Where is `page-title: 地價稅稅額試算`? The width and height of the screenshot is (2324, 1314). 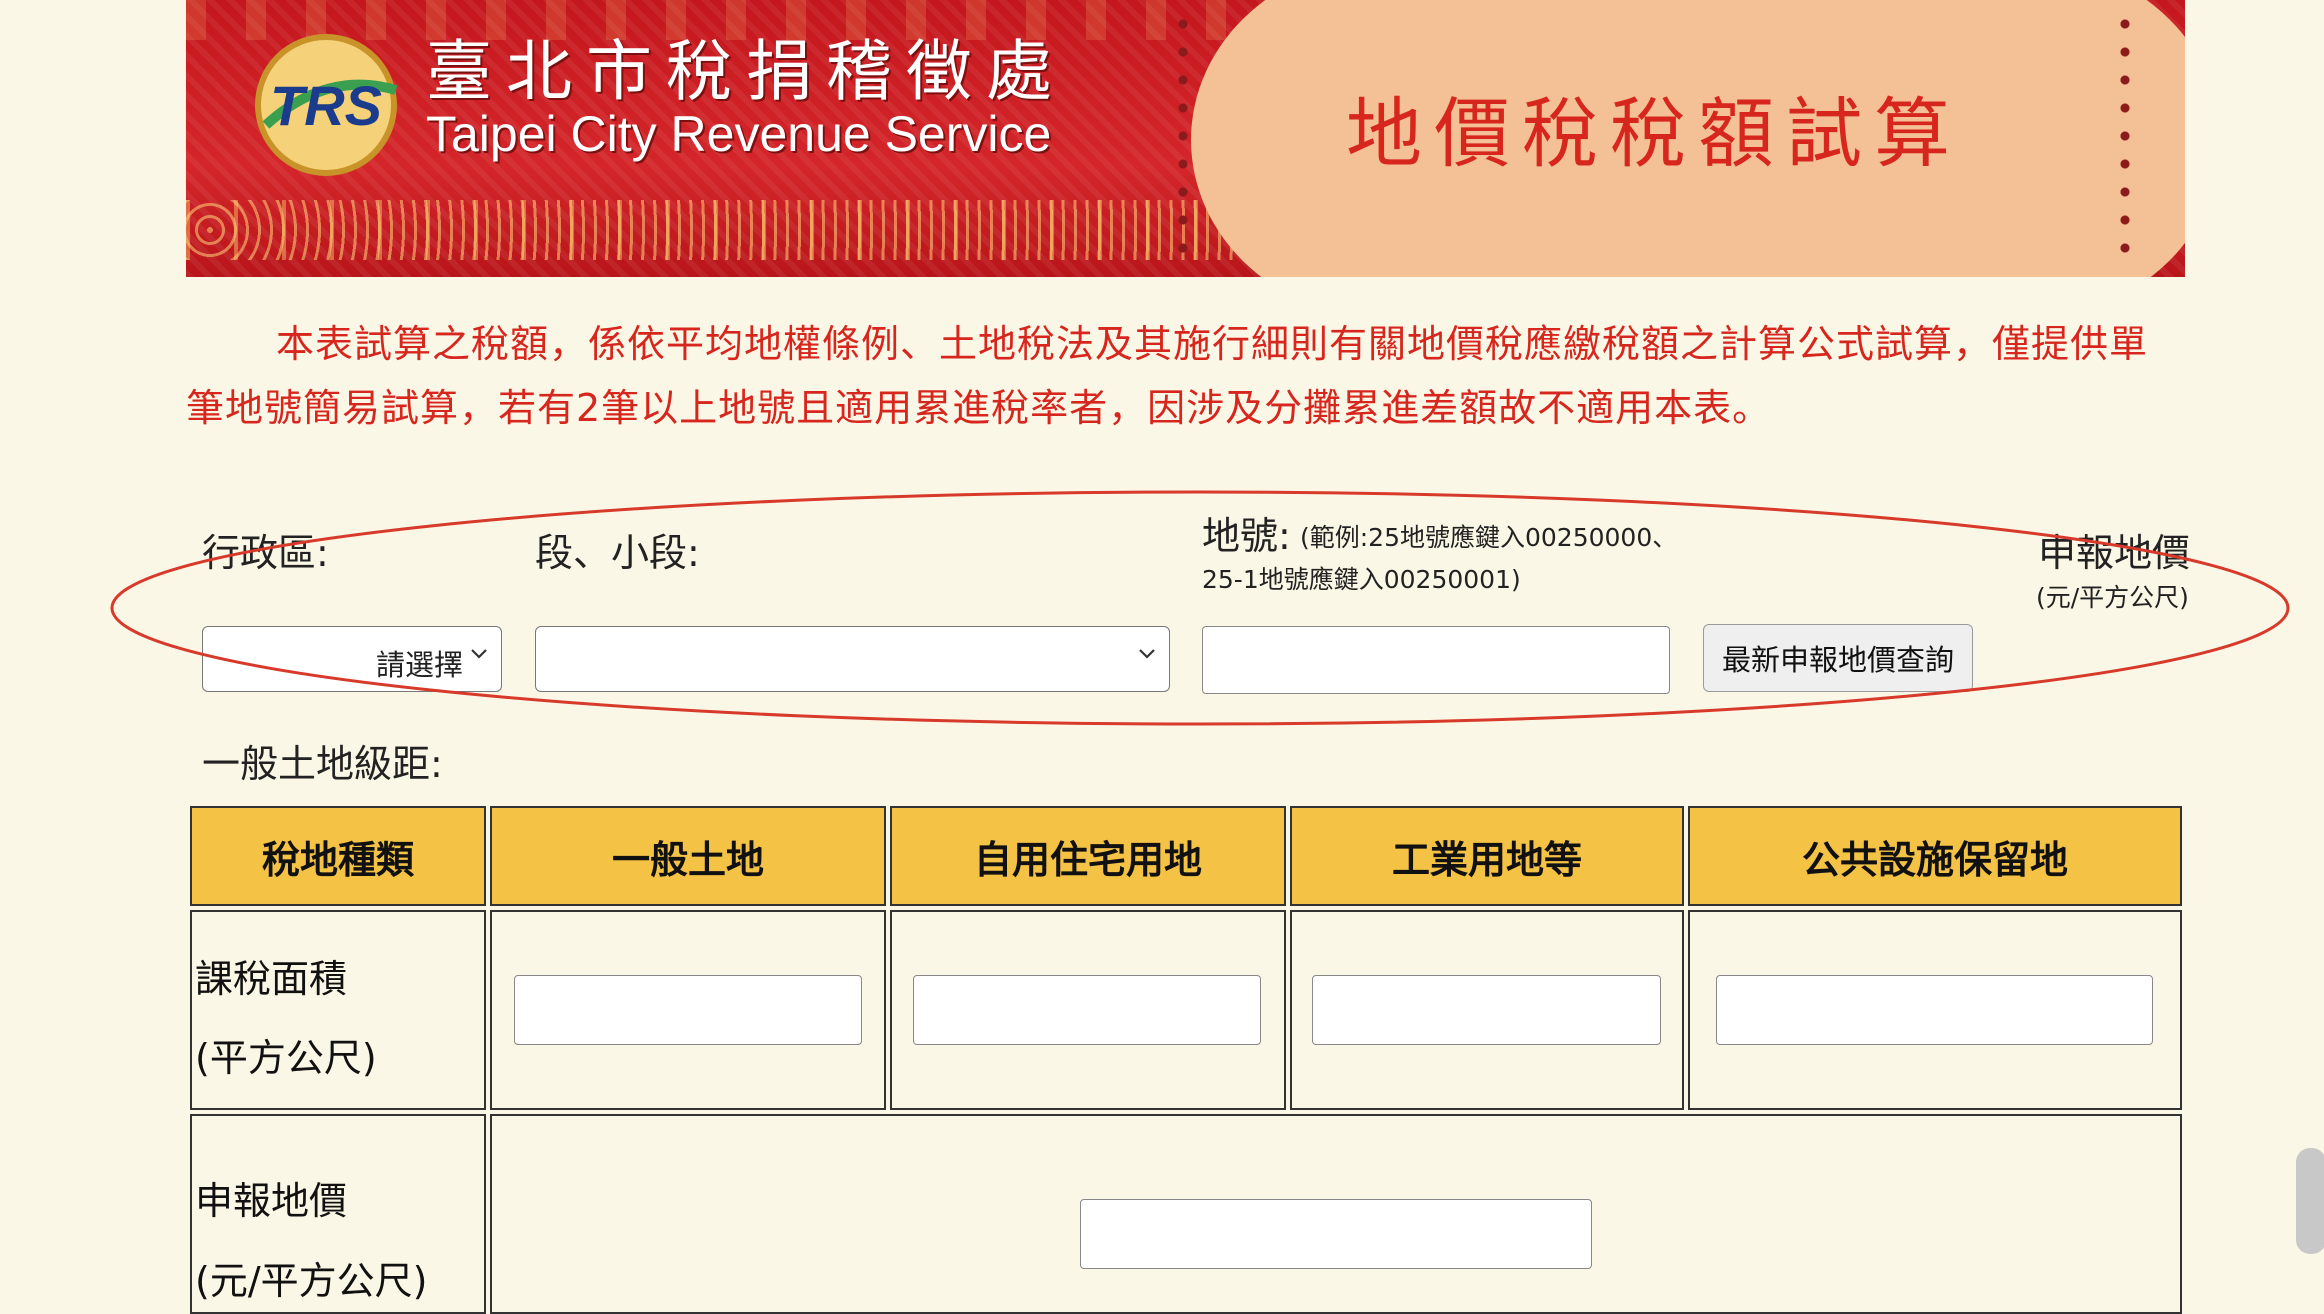
page-title: 地價稅稅額試算 is located at coordinates (1654, 133).